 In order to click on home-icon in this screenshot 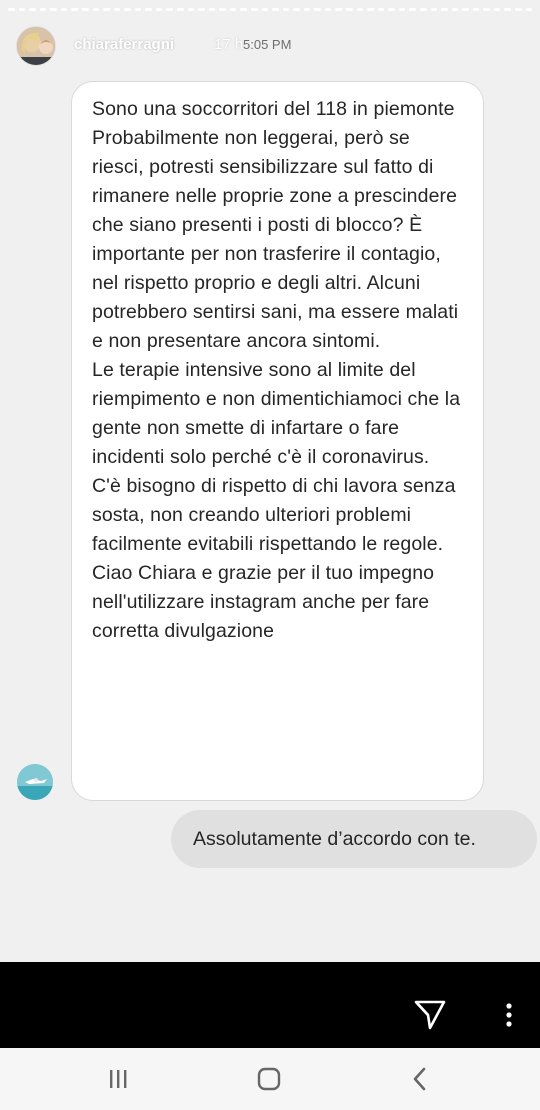, I will do `click(269, 1079)`.